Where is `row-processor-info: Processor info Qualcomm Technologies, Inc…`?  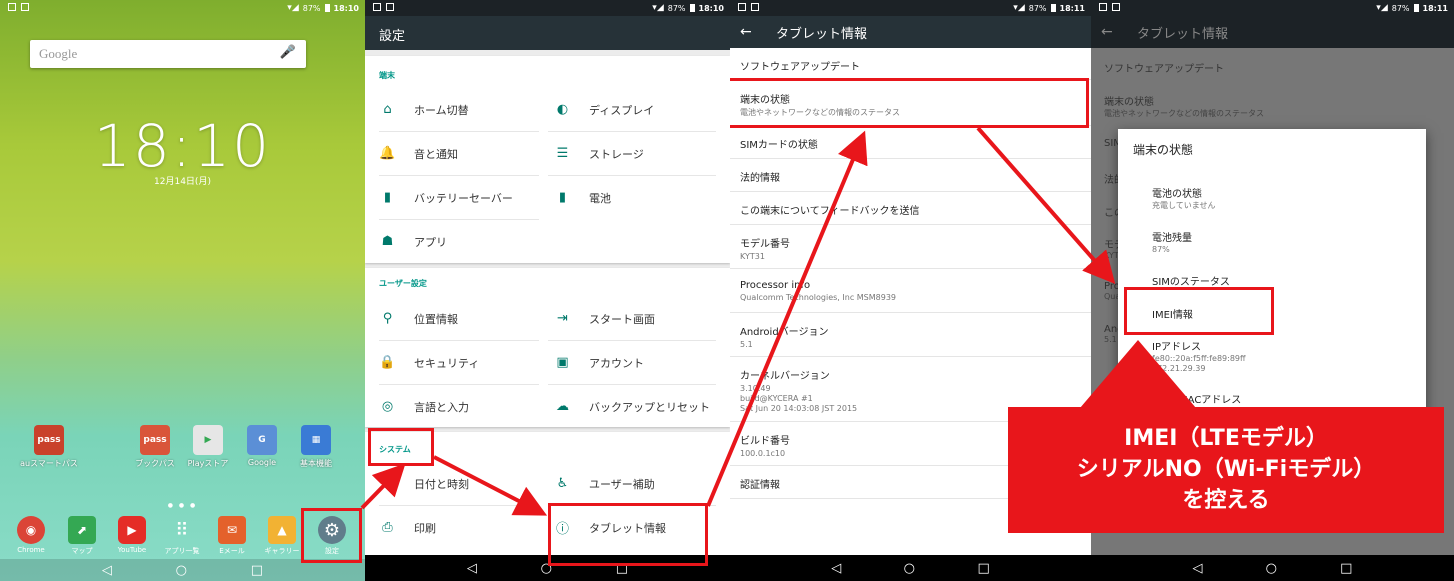
row-processor-info: Processor info Qualcomm Technologies, Inc… is located at coordinates (910, 291).